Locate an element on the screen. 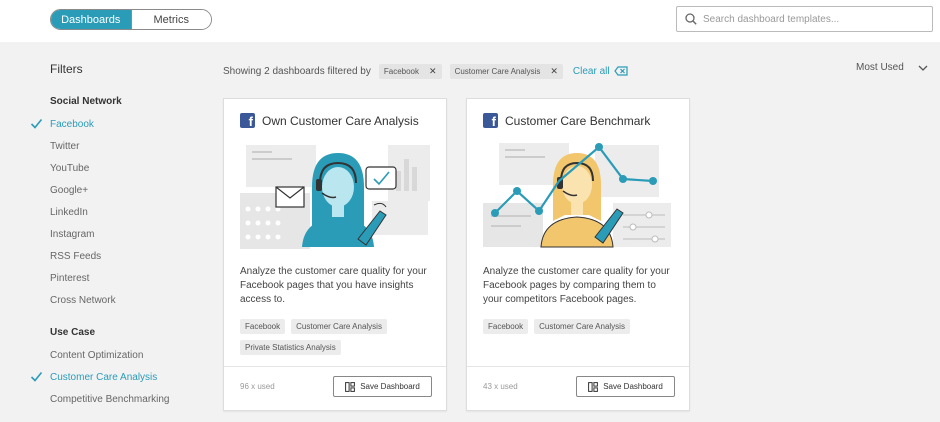 The height and width of the screenshot is (422, 940). filter-label: Google+ is located at coordinates (69, 190).